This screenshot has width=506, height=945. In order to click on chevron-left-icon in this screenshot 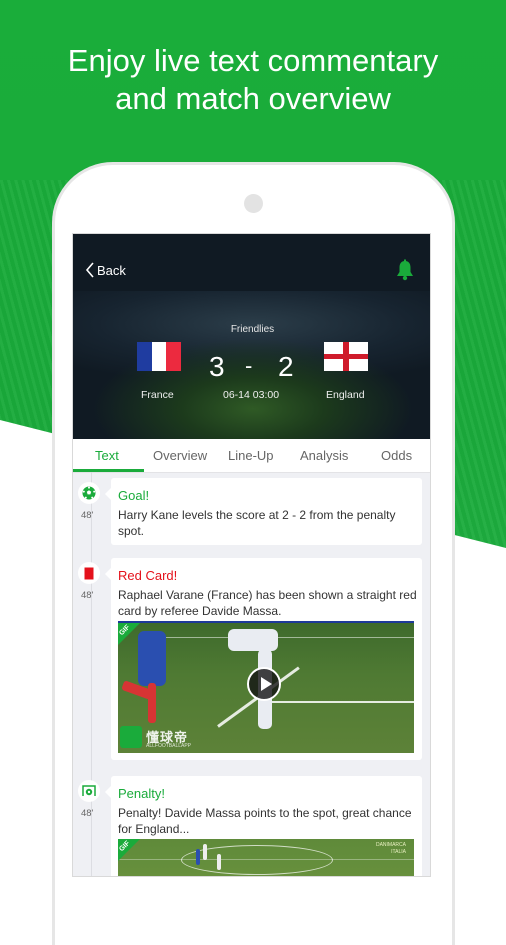, I will do `click(89, 270)`.